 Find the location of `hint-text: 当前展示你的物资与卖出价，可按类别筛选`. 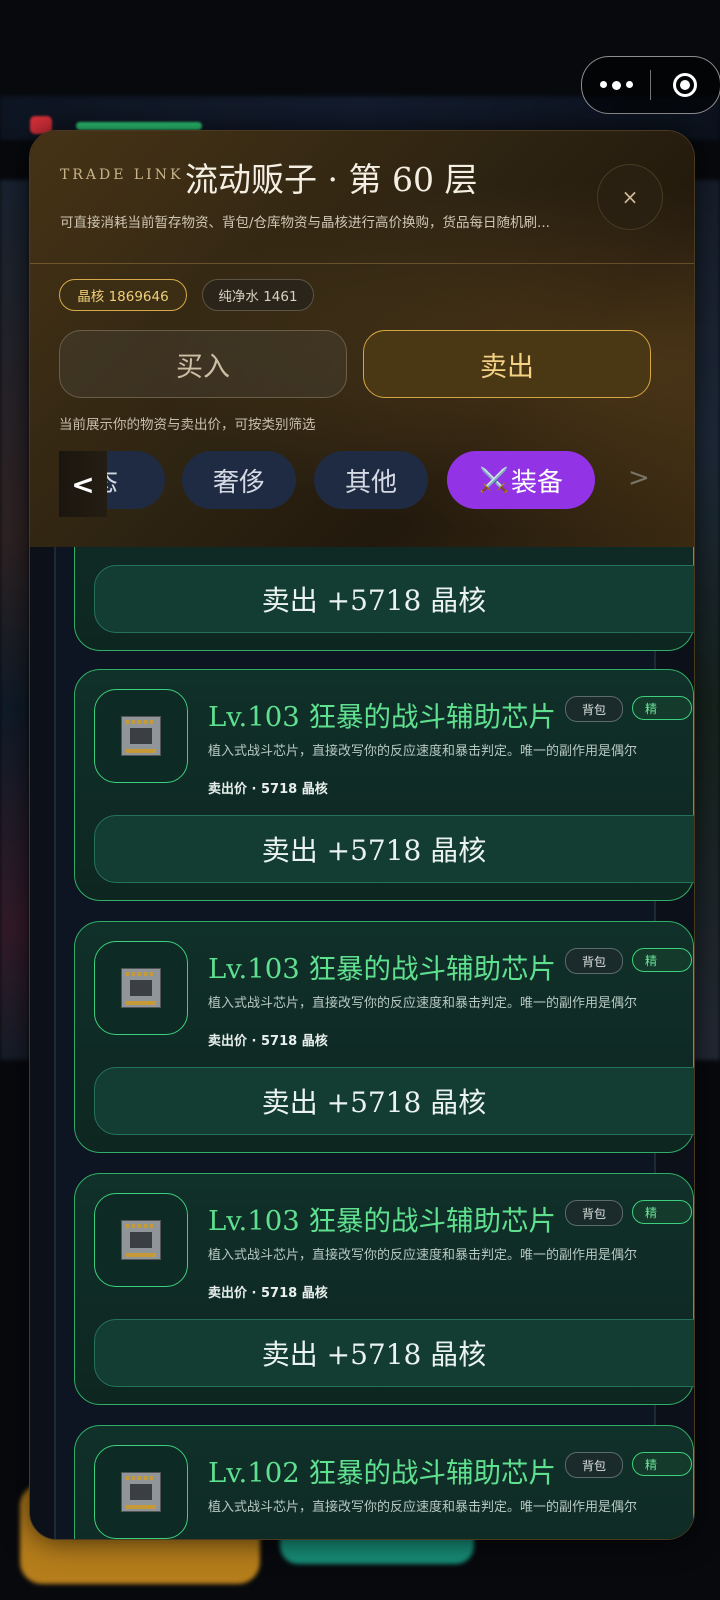

hint-text: 当前展示你的物资与卖出价，可按类别筛选 is located at coordinates (187, 425).